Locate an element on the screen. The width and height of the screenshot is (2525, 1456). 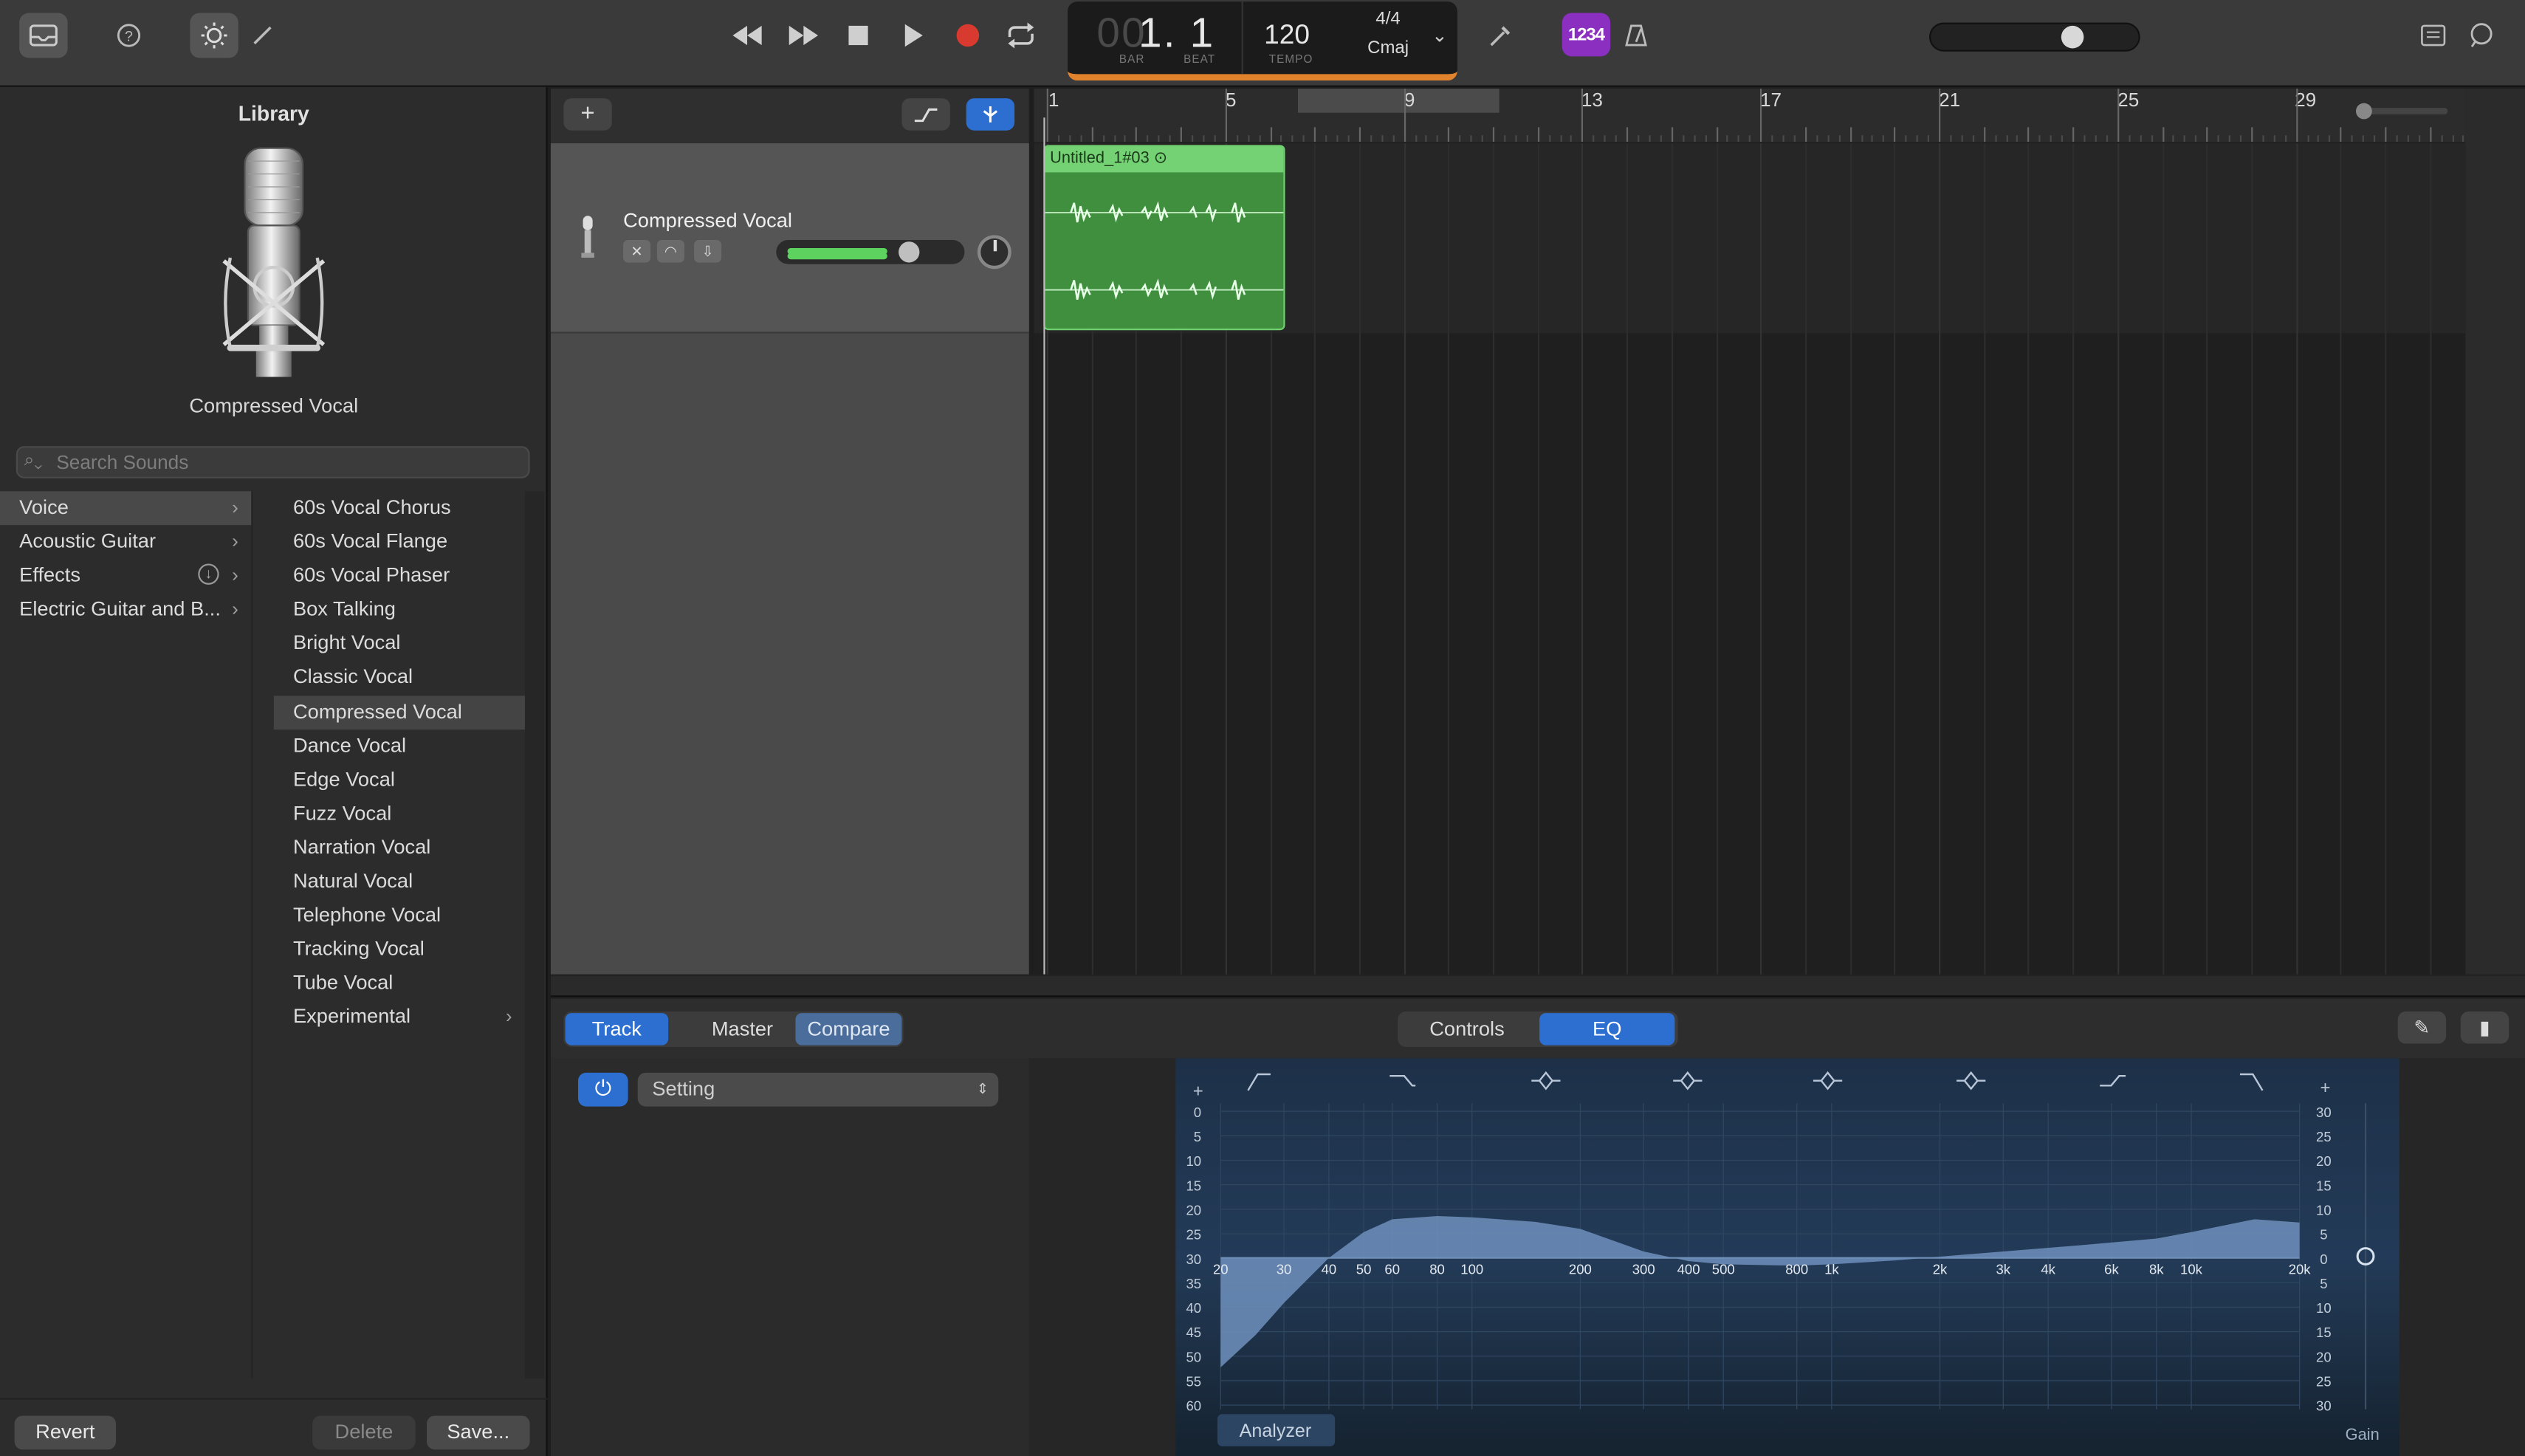
audio-region: Untitled_1#03 ⊙ is located at coordinates (1164, 238).